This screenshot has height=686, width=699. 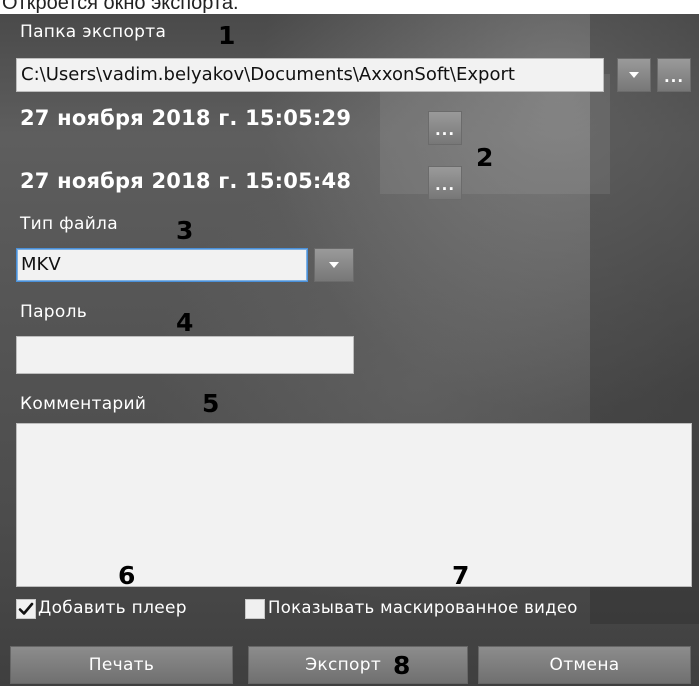 What do you see at coordinates (186, 118) in the screenshot?
I see `start-datetime: 27 ноября 2018 г. 15:05:29` at bounding box center [186, 118].